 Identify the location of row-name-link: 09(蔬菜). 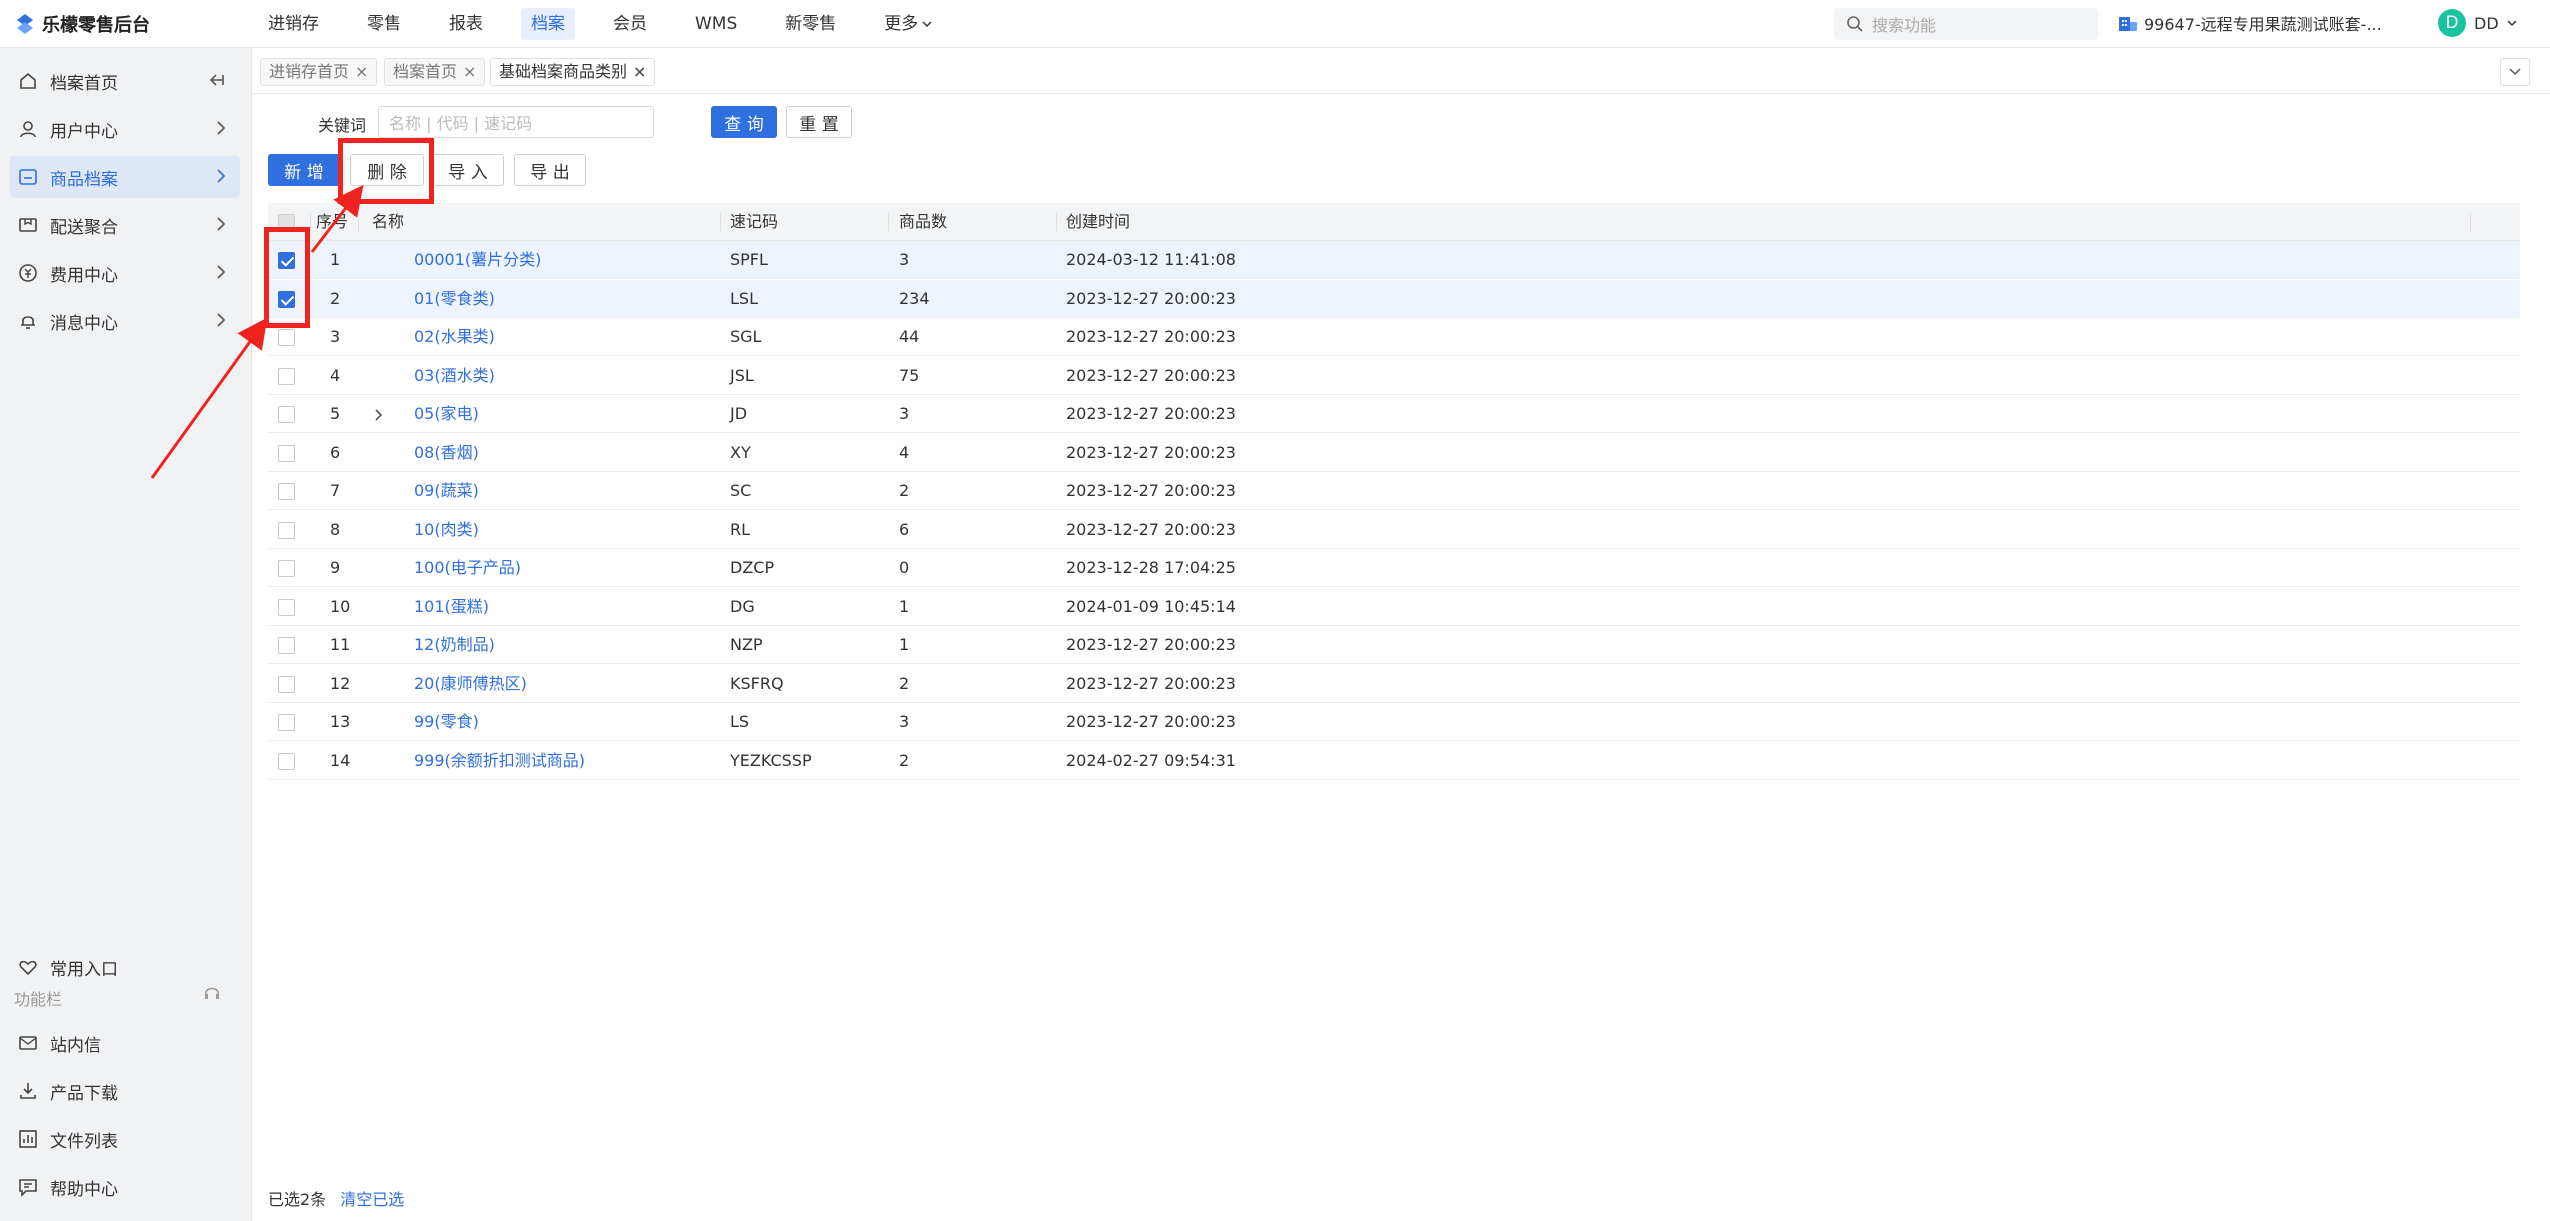
(446, 491).